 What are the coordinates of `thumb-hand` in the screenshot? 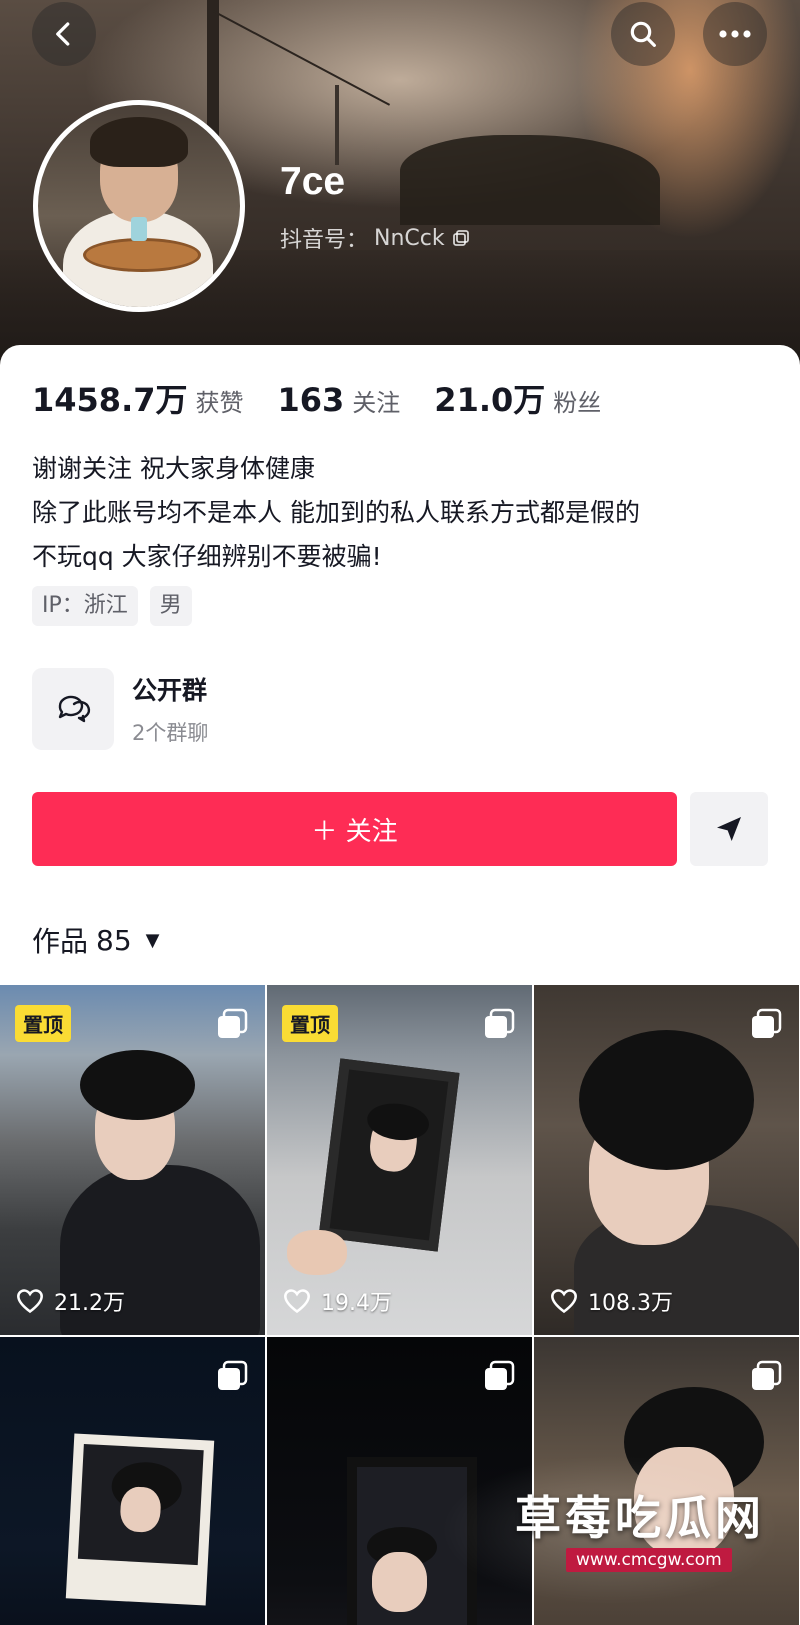 It's located at (317, 1252).